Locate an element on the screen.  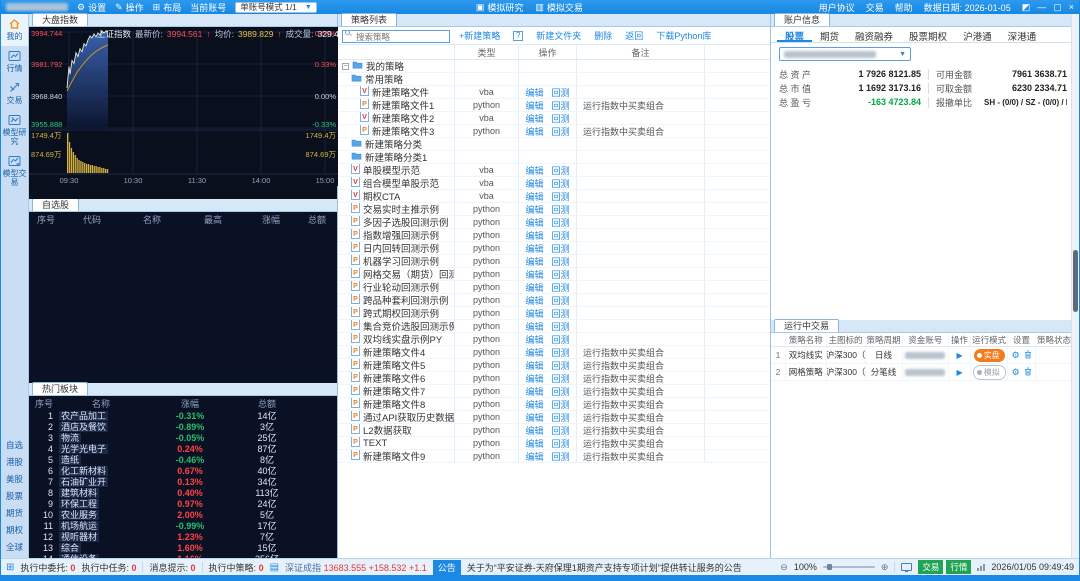
sidebar-item-home: 我的 is located at coordinates (14, 30).